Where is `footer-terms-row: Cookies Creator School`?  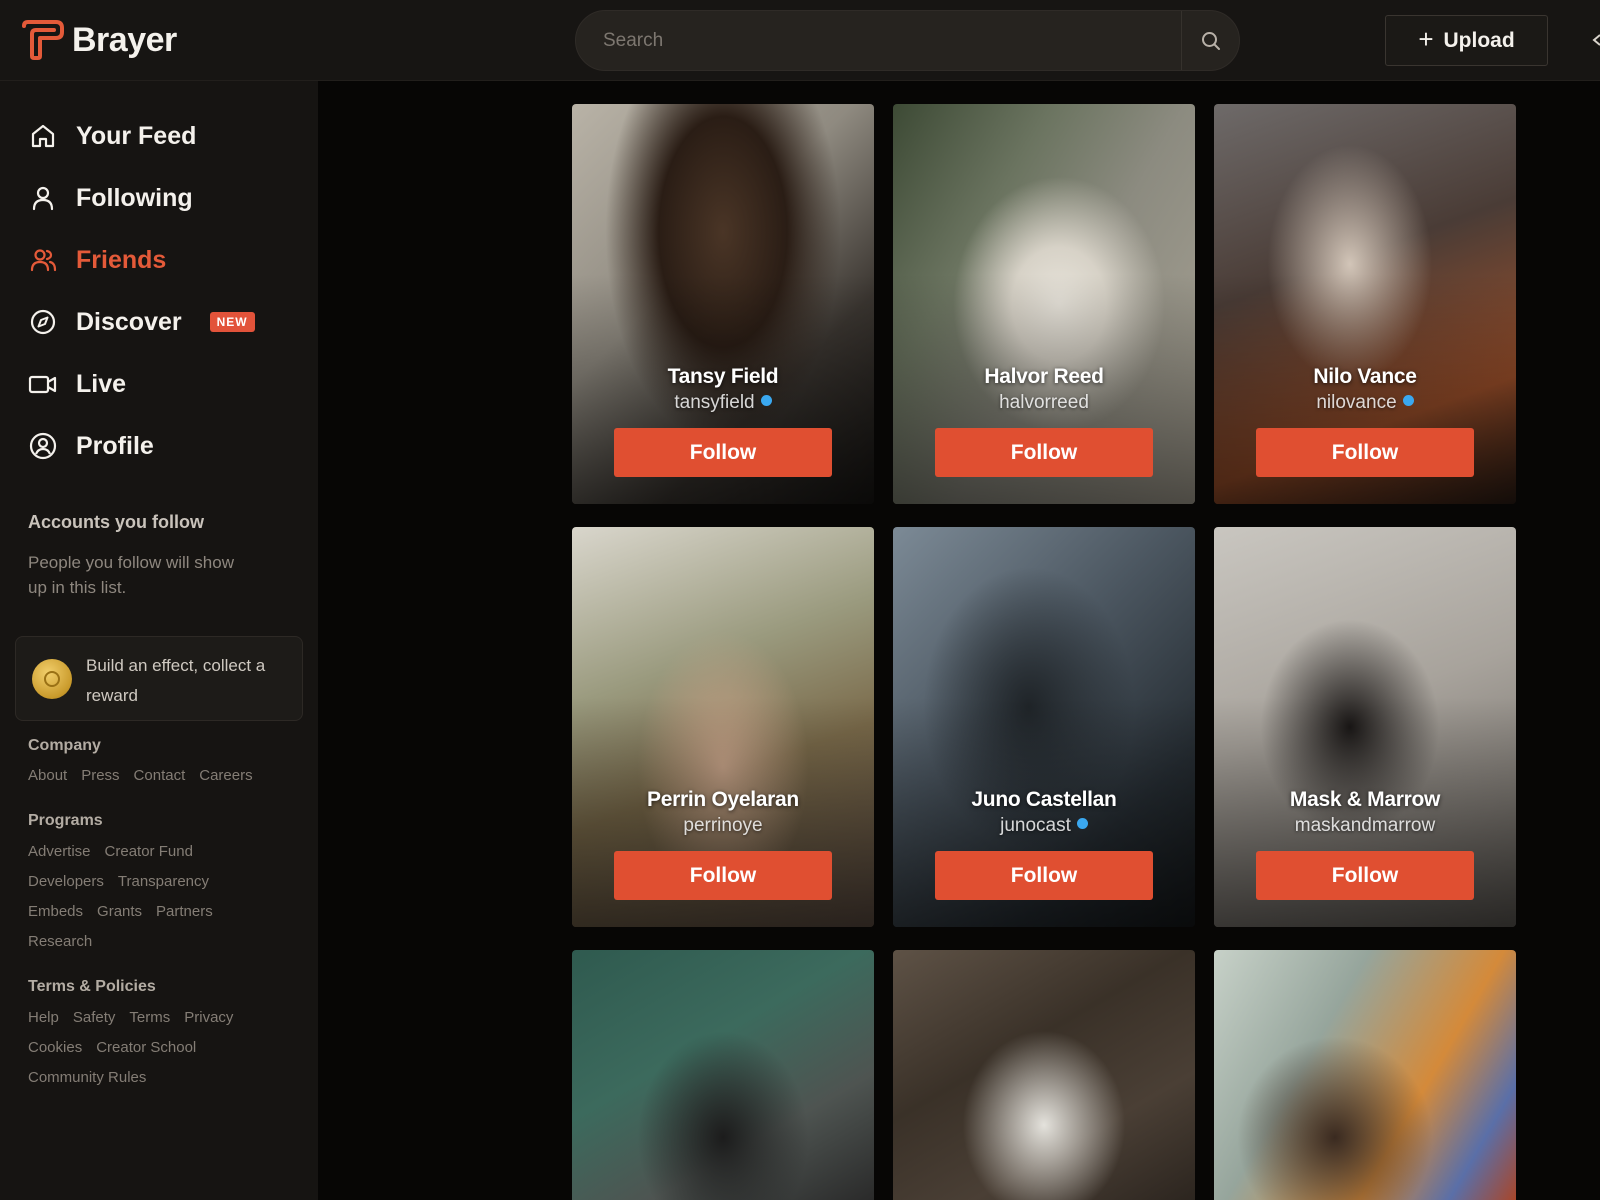 footer-terms-row: Cookies Creator School is located at coordinates (112, 1047).